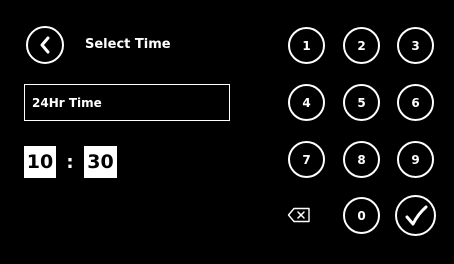 The image size is (454, 264). Describe the element at coordinates (100, 162) in the screenshot. I see `minutes-field: 30` at that location.